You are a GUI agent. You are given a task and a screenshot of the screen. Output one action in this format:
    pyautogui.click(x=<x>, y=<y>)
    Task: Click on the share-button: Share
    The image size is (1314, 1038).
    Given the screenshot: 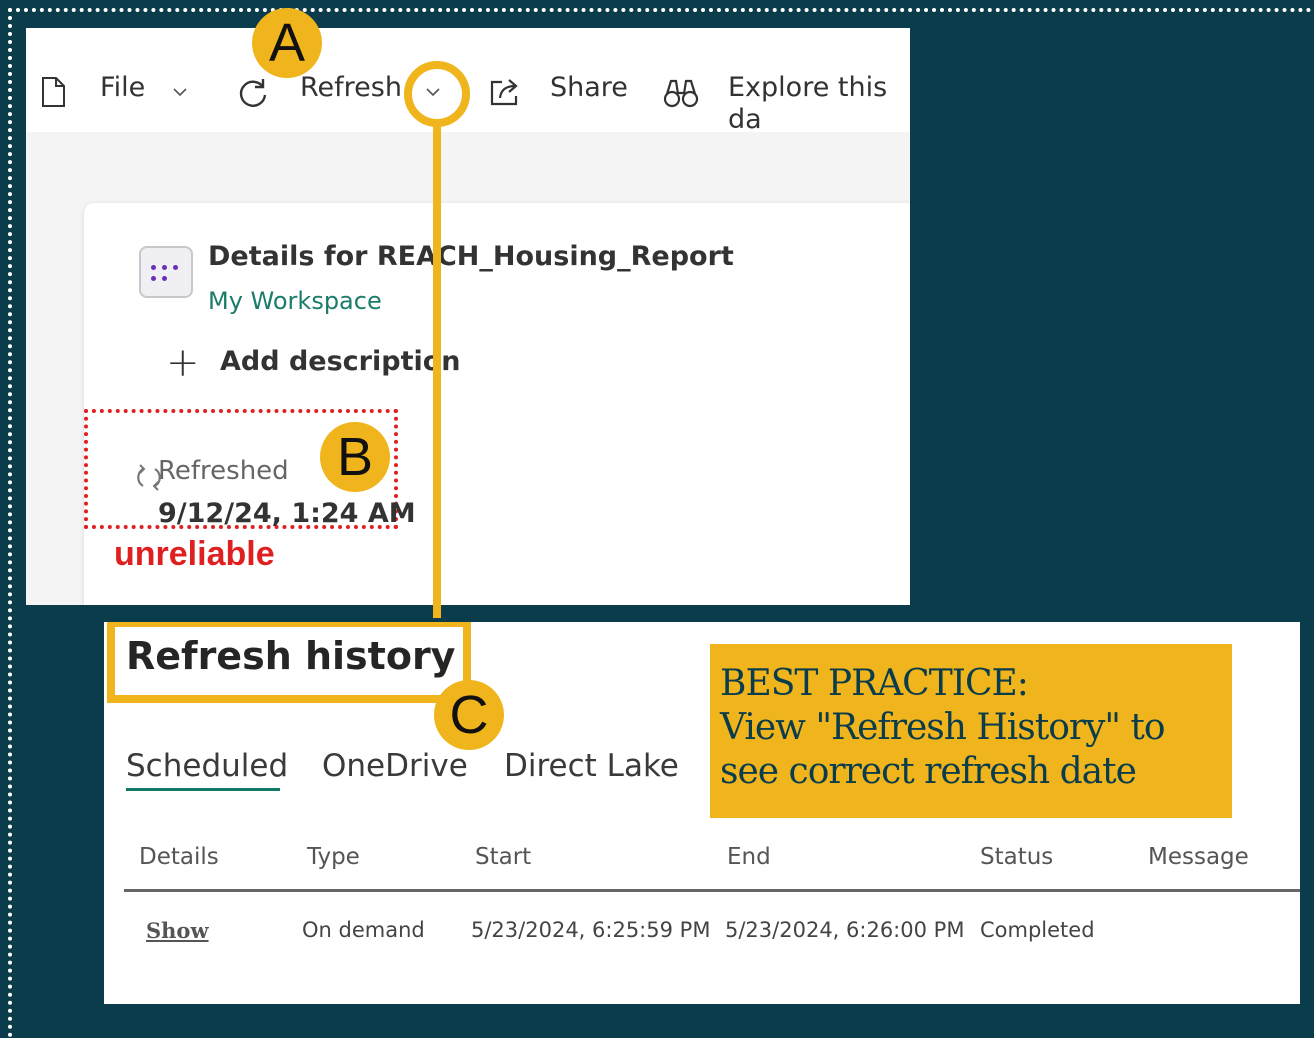 What is the action you would take?
    pyautogui.click(x=589, y=88)
    